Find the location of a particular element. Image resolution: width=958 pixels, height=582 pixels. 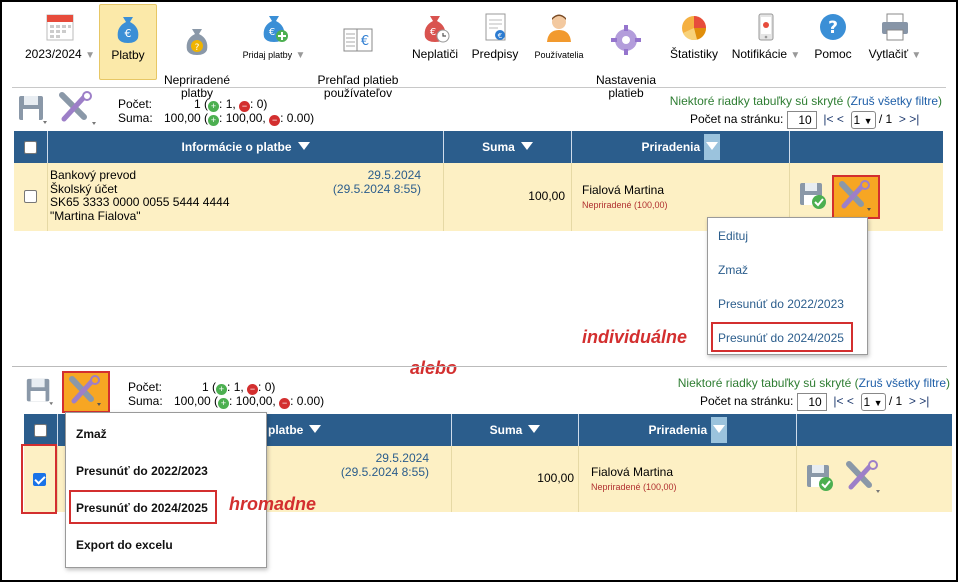

toolbar-year-selector: 2023/2024 ▼ is located at coordinates (60, 42).